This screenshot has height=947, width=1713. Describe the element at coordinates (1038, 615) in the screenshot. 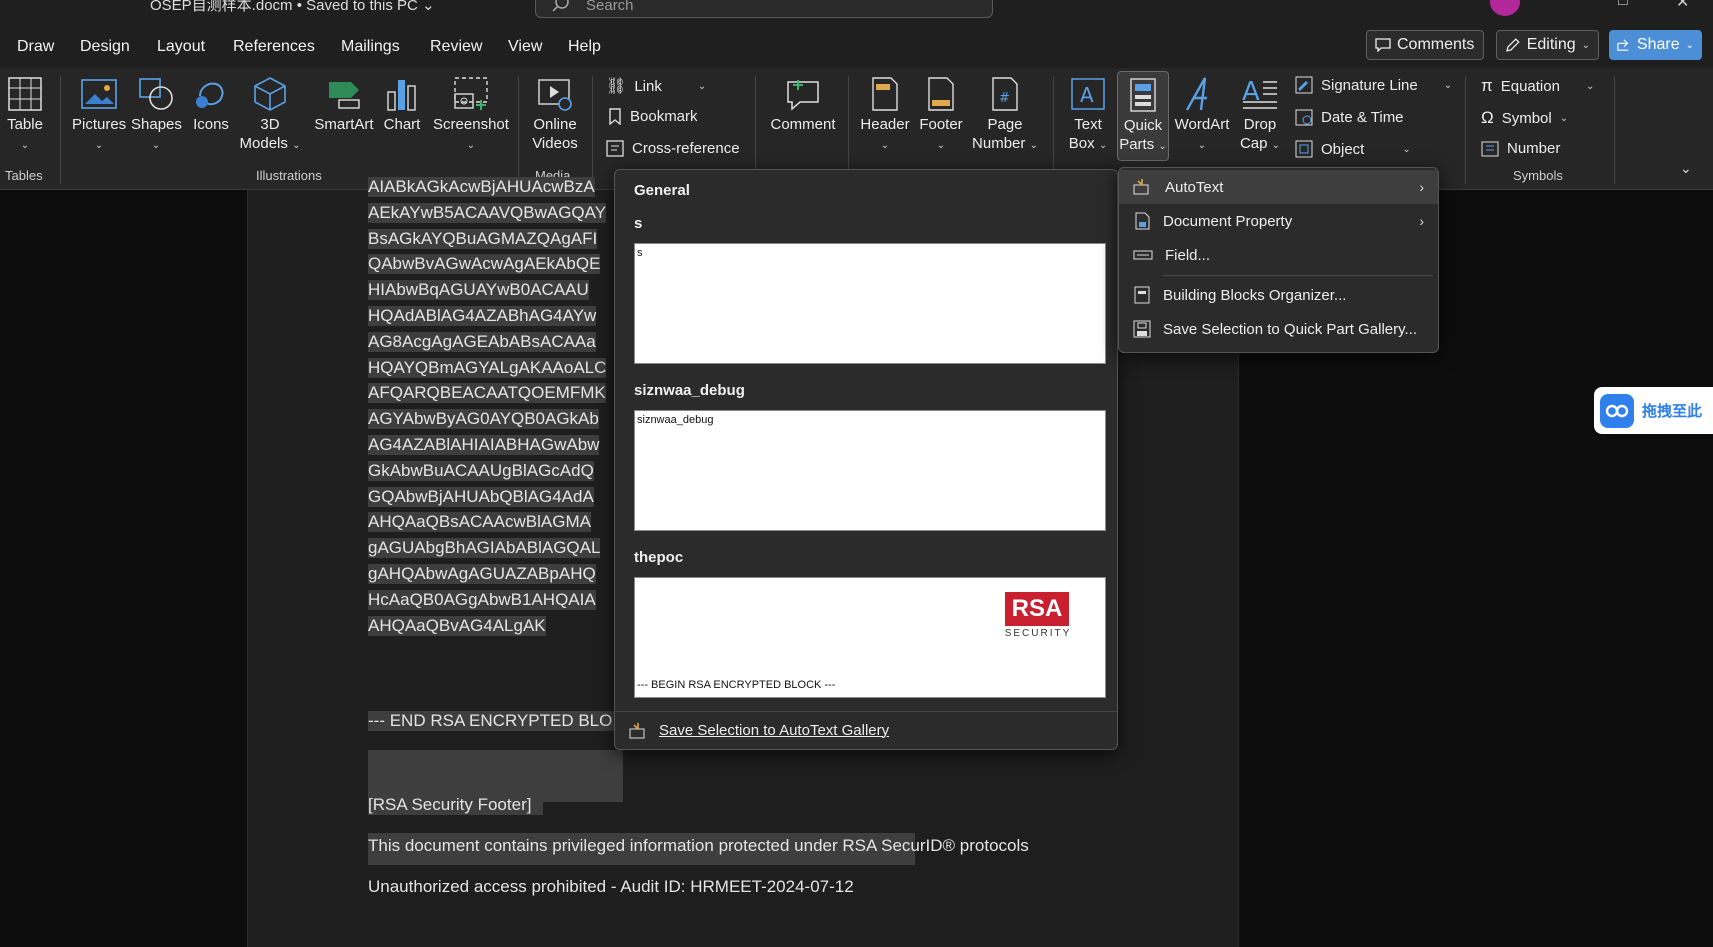

I see `rsa-logo: RSA SECURITY` at that location.